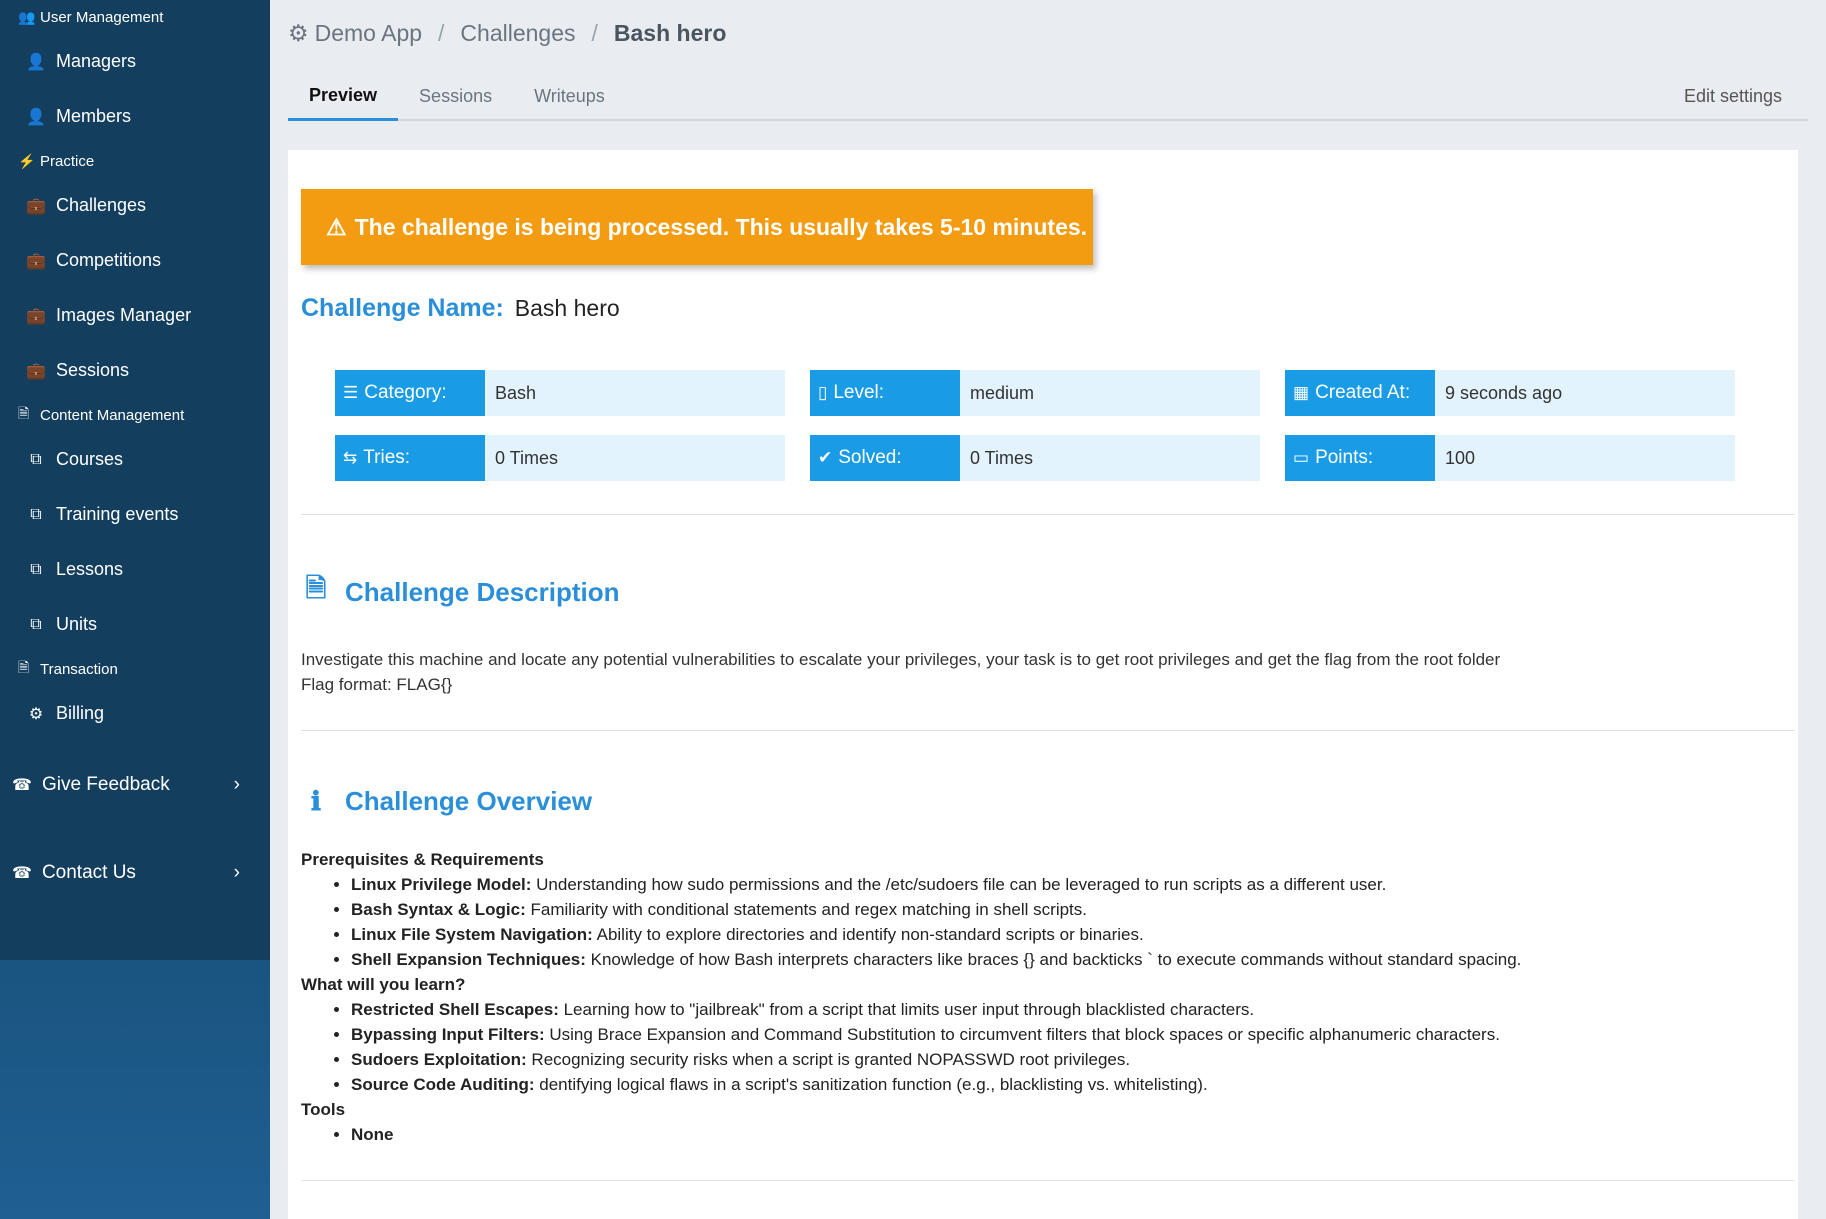  I want to click on edit-settings-link: Edit settings, so click(1733, 96).